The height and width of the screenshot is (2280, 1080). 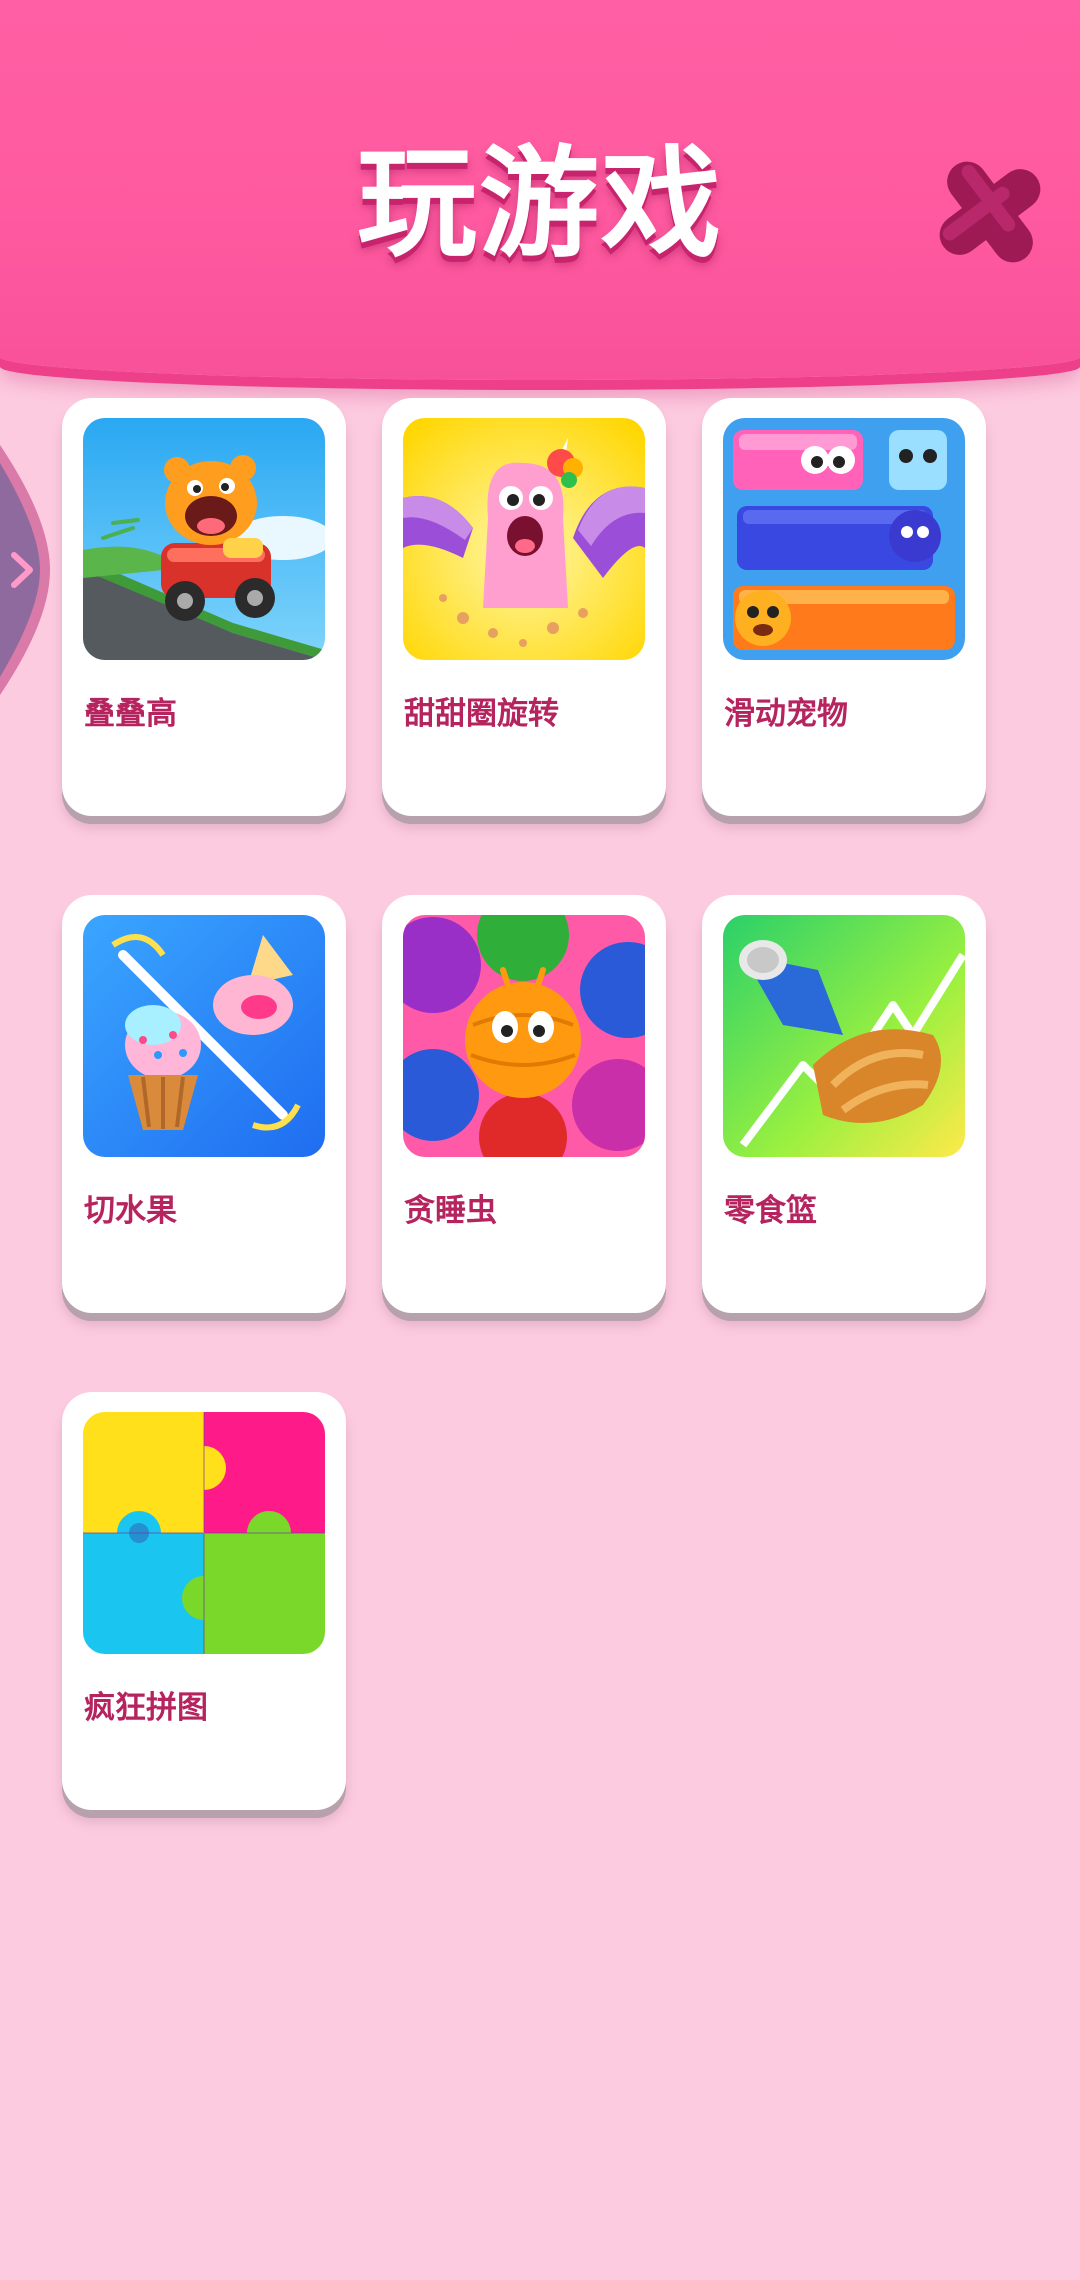 I want to click on game-card-snack-basket: 零食篮, so click(x=844, y=1104).